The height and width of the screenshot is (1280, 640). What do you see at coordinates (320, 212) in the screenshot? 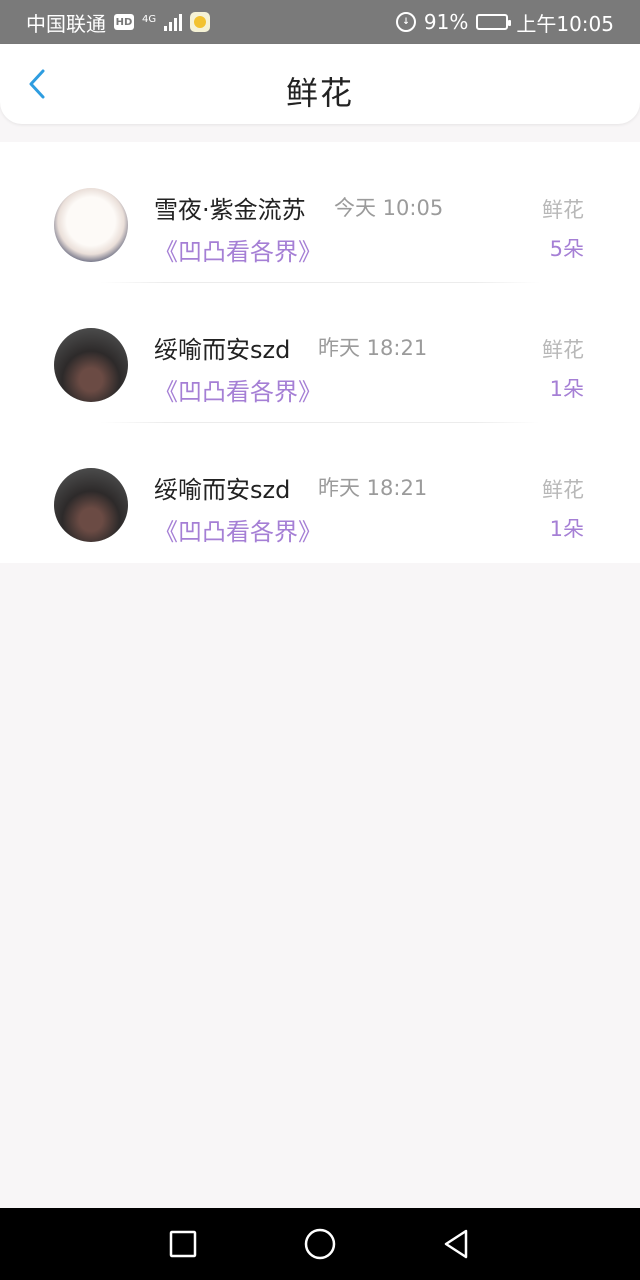
I see `list-item: 雪夜·紫金流苏 今天 10:05 《凹凸看各界》 鲜花 5朵` at bounding box center [320, 212].